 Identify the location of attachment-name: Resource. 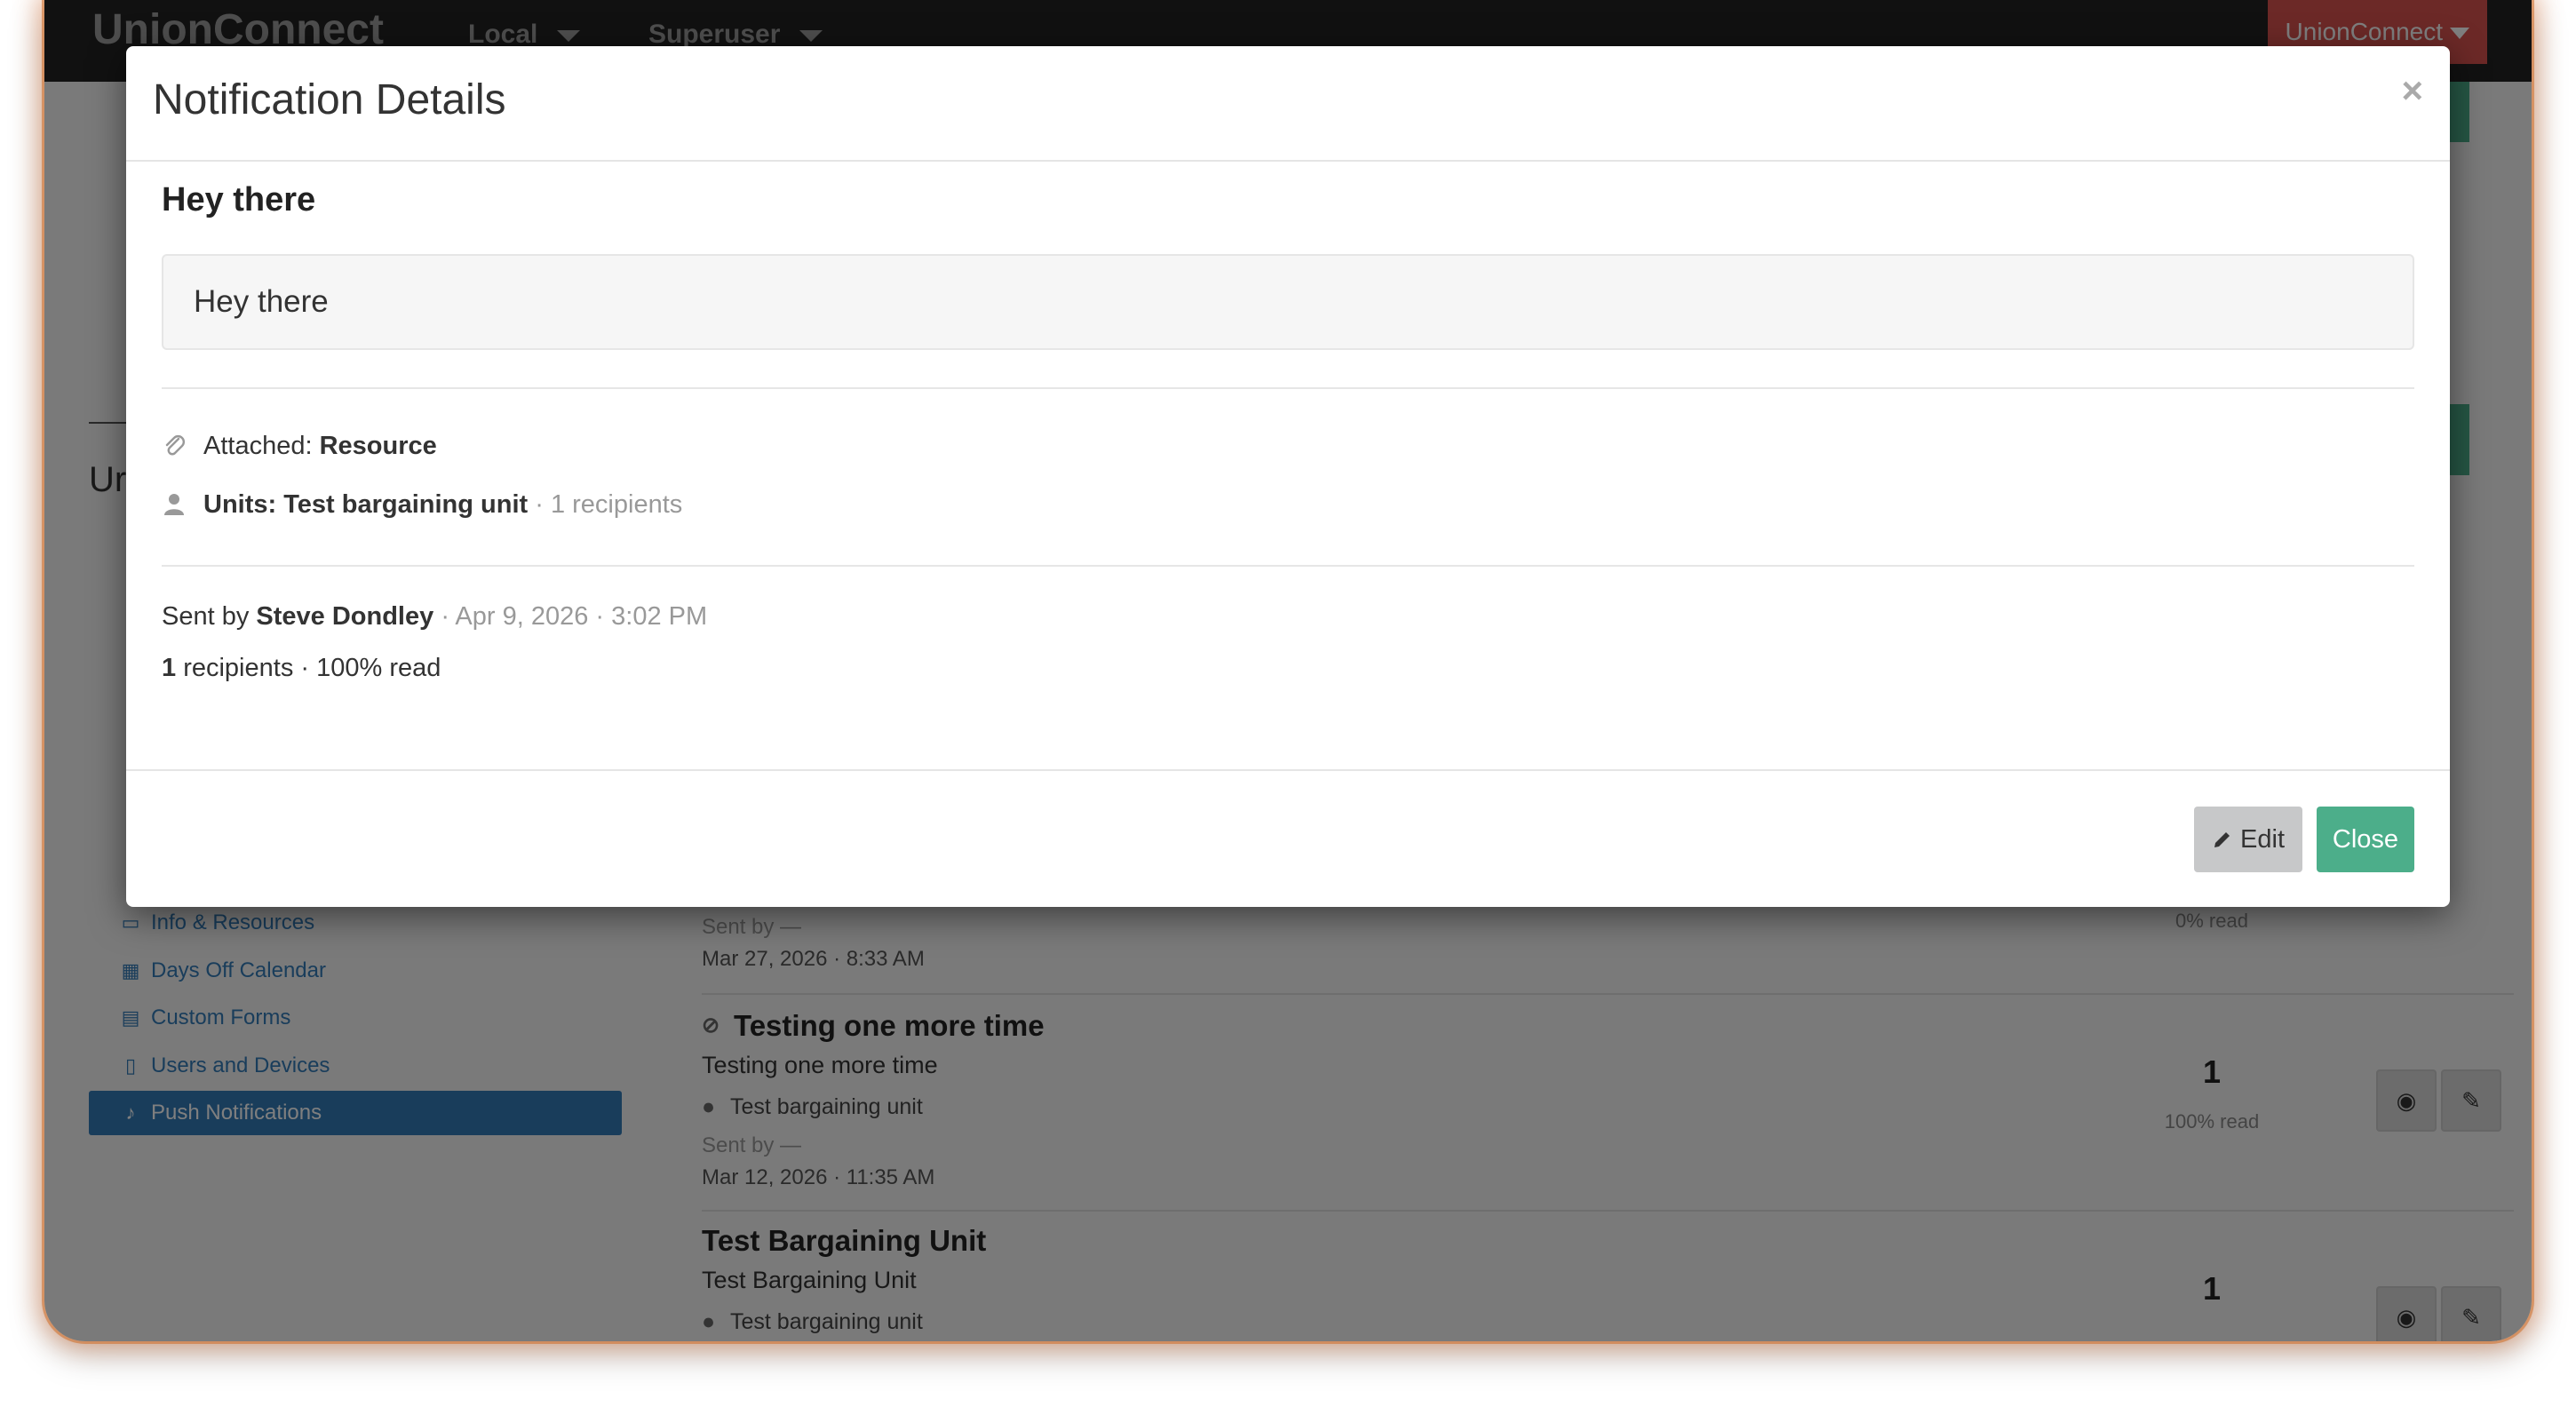
(378, 446).